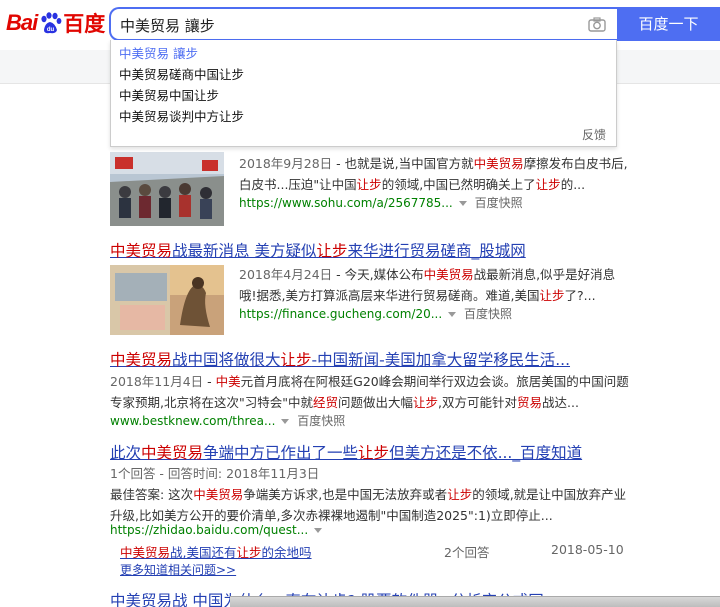  I want to click on svg-text: du, so click(51, 30).